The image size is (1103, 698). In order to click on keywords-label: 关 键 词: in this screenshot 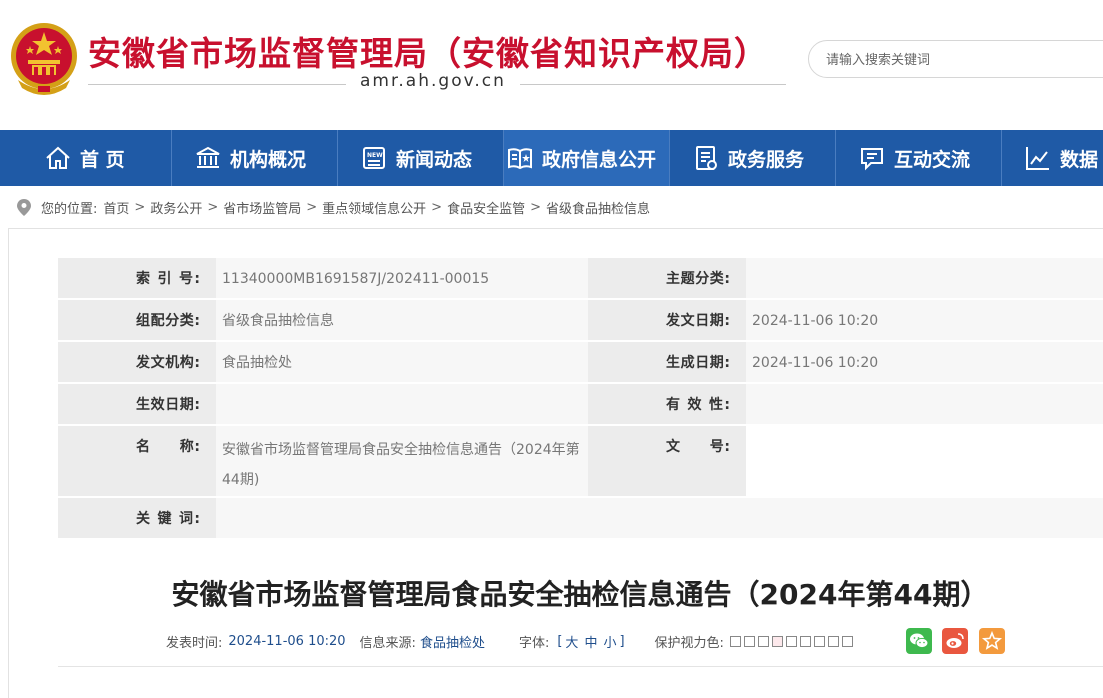, I will do `click(168, 519)`.